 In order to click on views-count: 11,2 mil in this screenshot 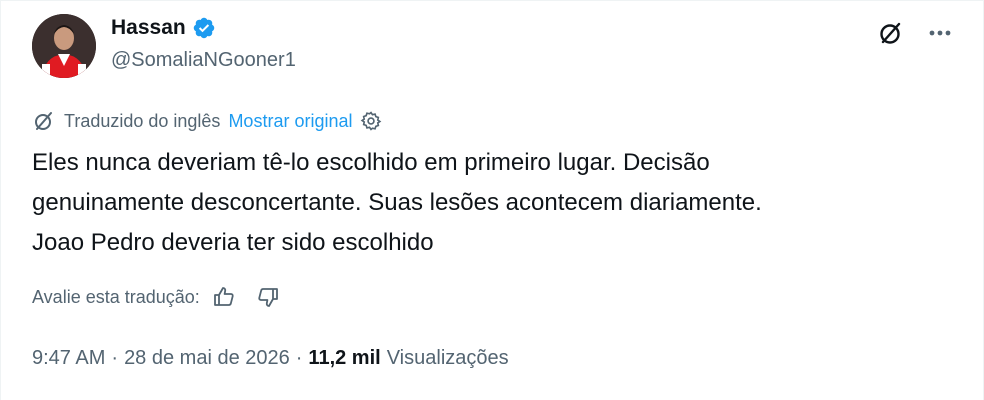, I will do `click(344, 358)`.